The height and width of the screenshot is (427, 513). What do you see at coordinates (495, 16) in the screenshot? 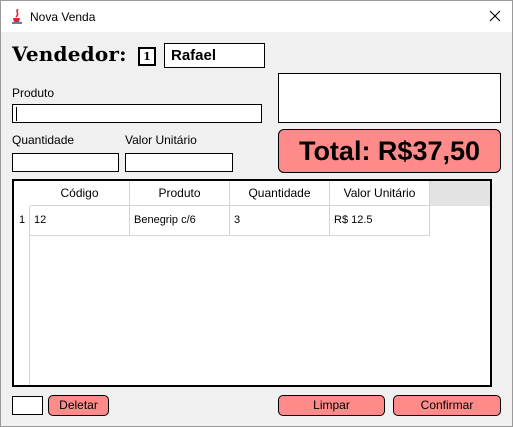
I see `close-icon` at bounding box center [495, 16].